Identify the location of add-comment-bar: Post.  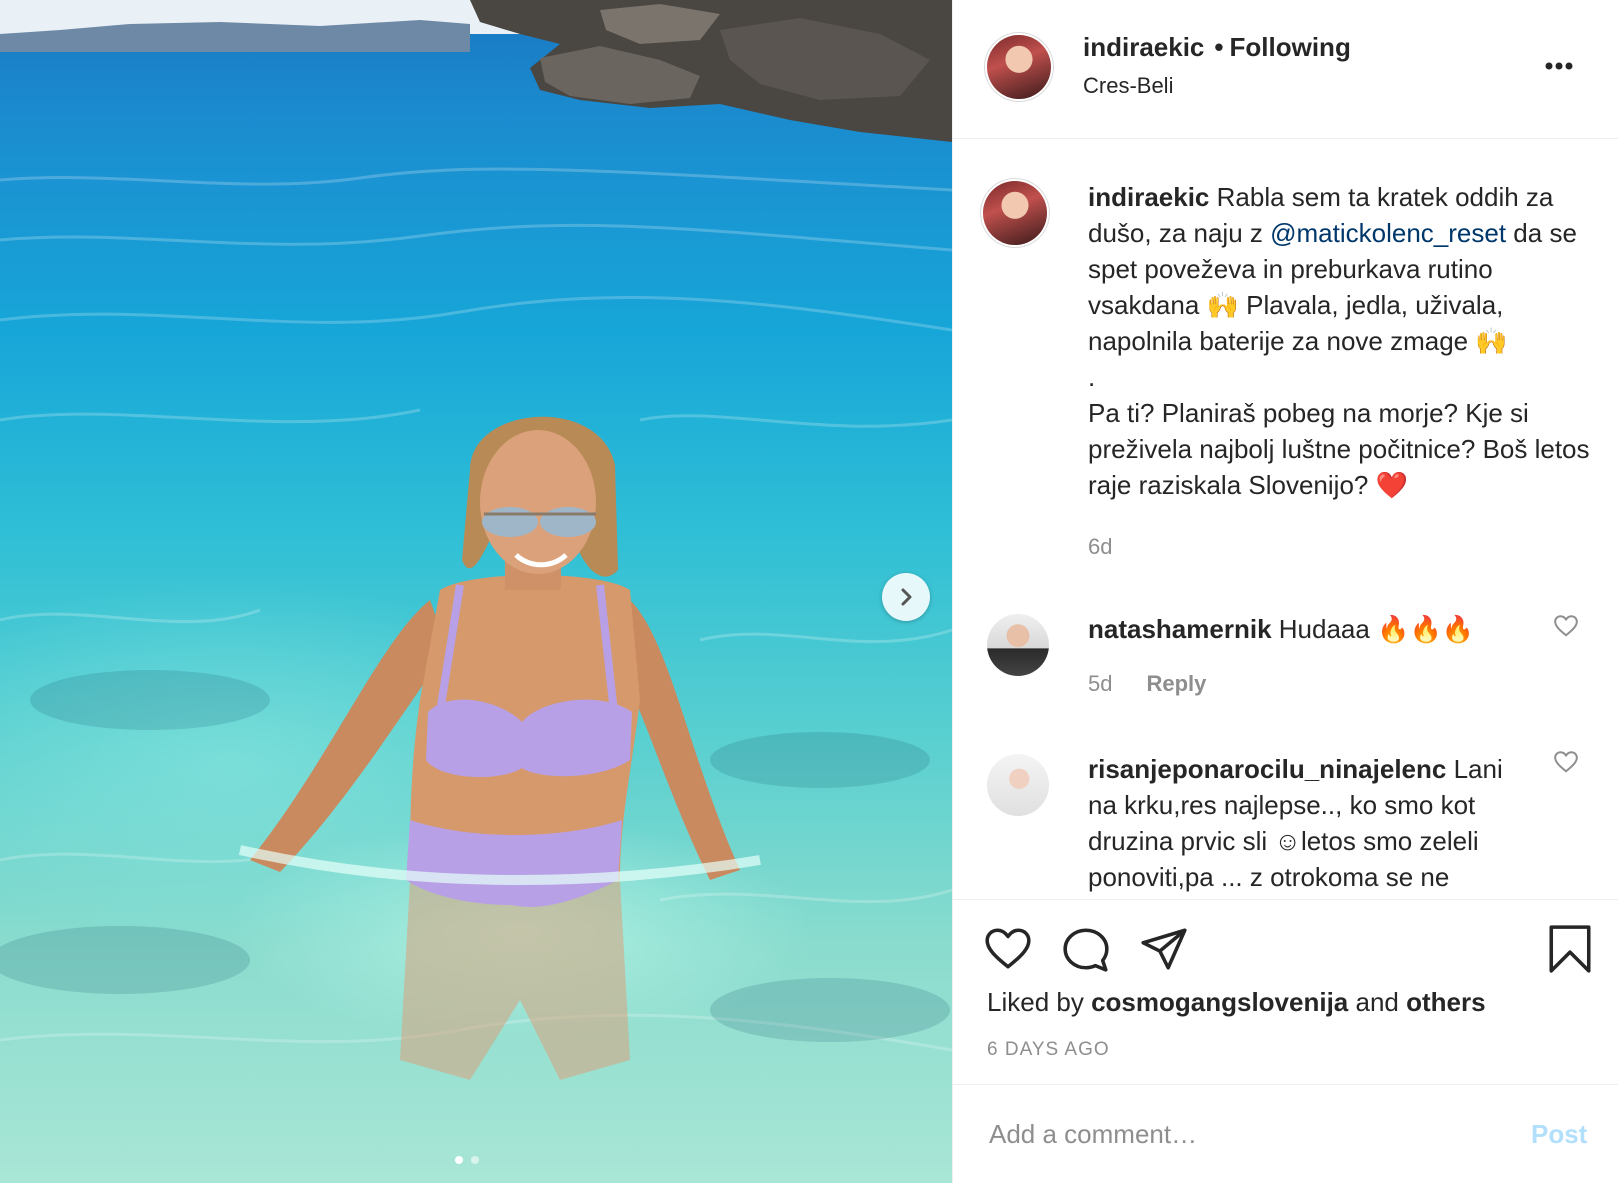
(1285, 1134).